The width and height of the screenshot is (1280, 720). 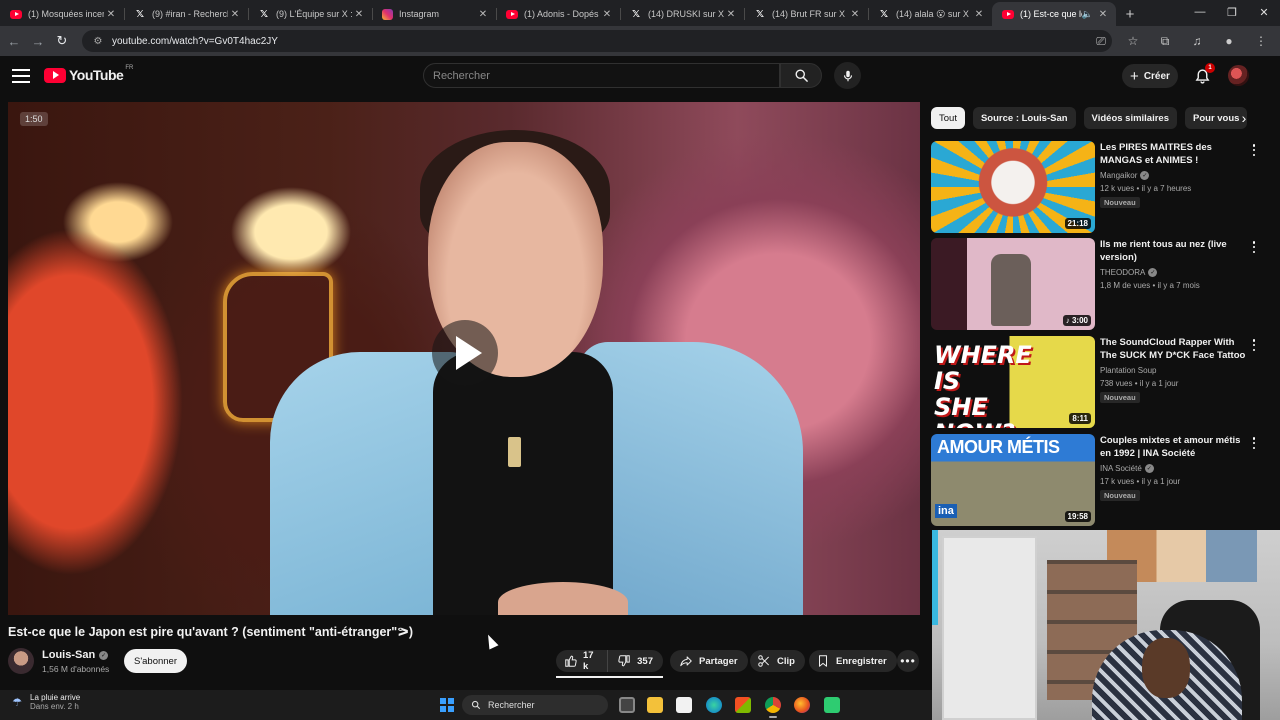 What do you see at coordinates (476, 705) in the screenshot?
I see `search-icon` at bounding box center [476, 705].